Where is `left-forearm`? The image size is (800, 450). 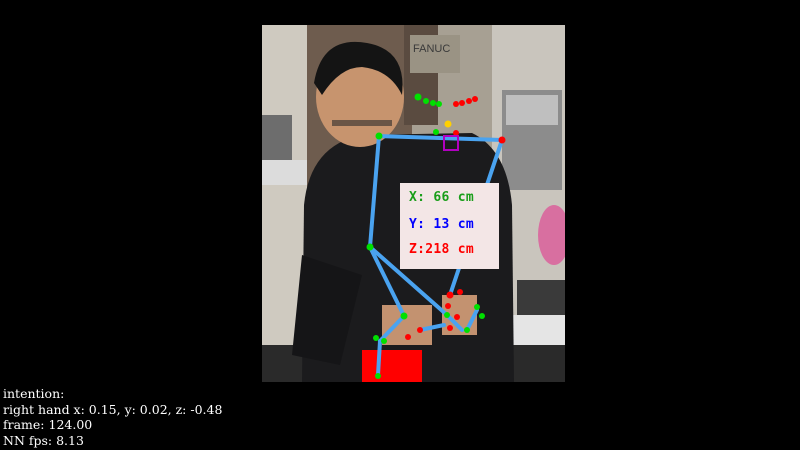
left-forearm is located at coordinates (392, 328).